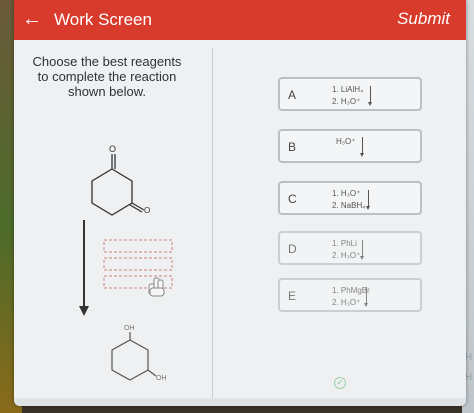  I want to click on choice-letter: E, so click(292, 296).